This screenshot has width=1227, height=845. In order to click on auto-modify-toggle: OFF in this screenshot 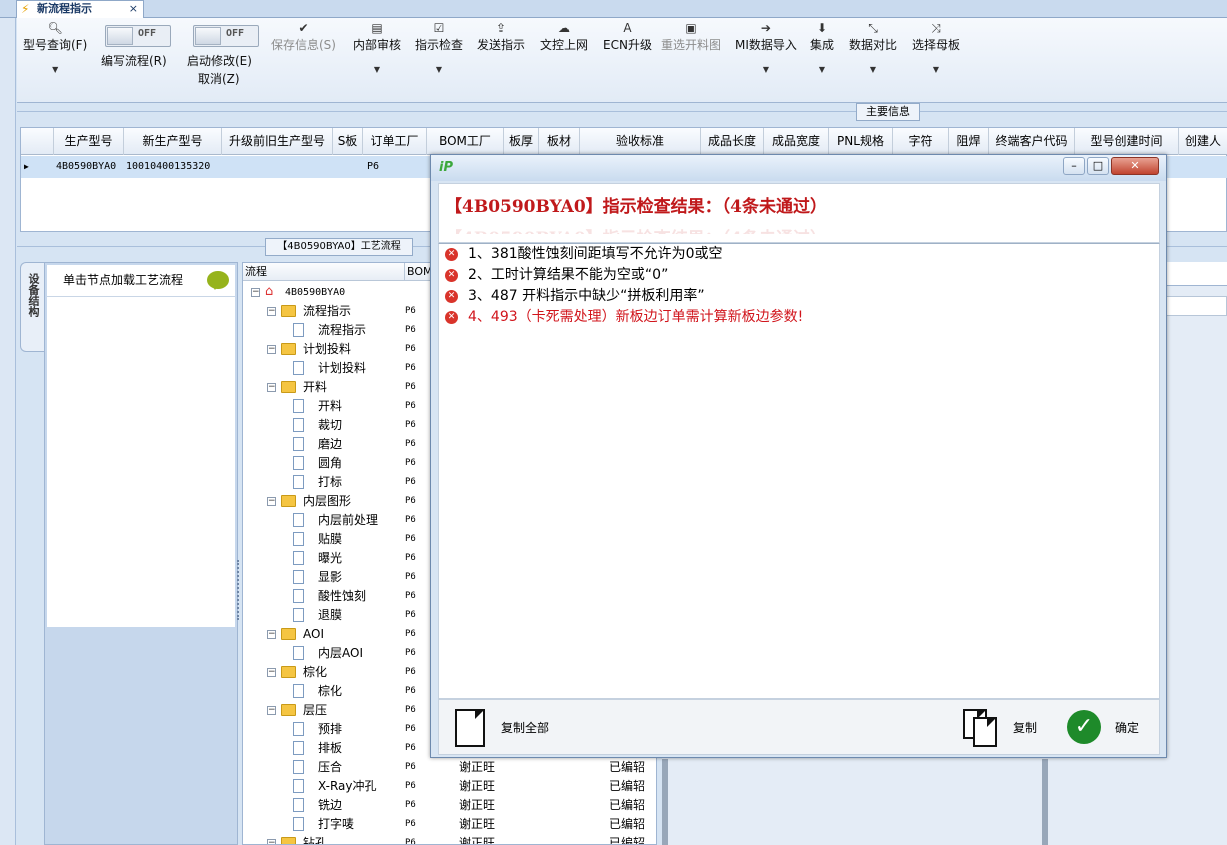, I will do `click(226, 36)`.